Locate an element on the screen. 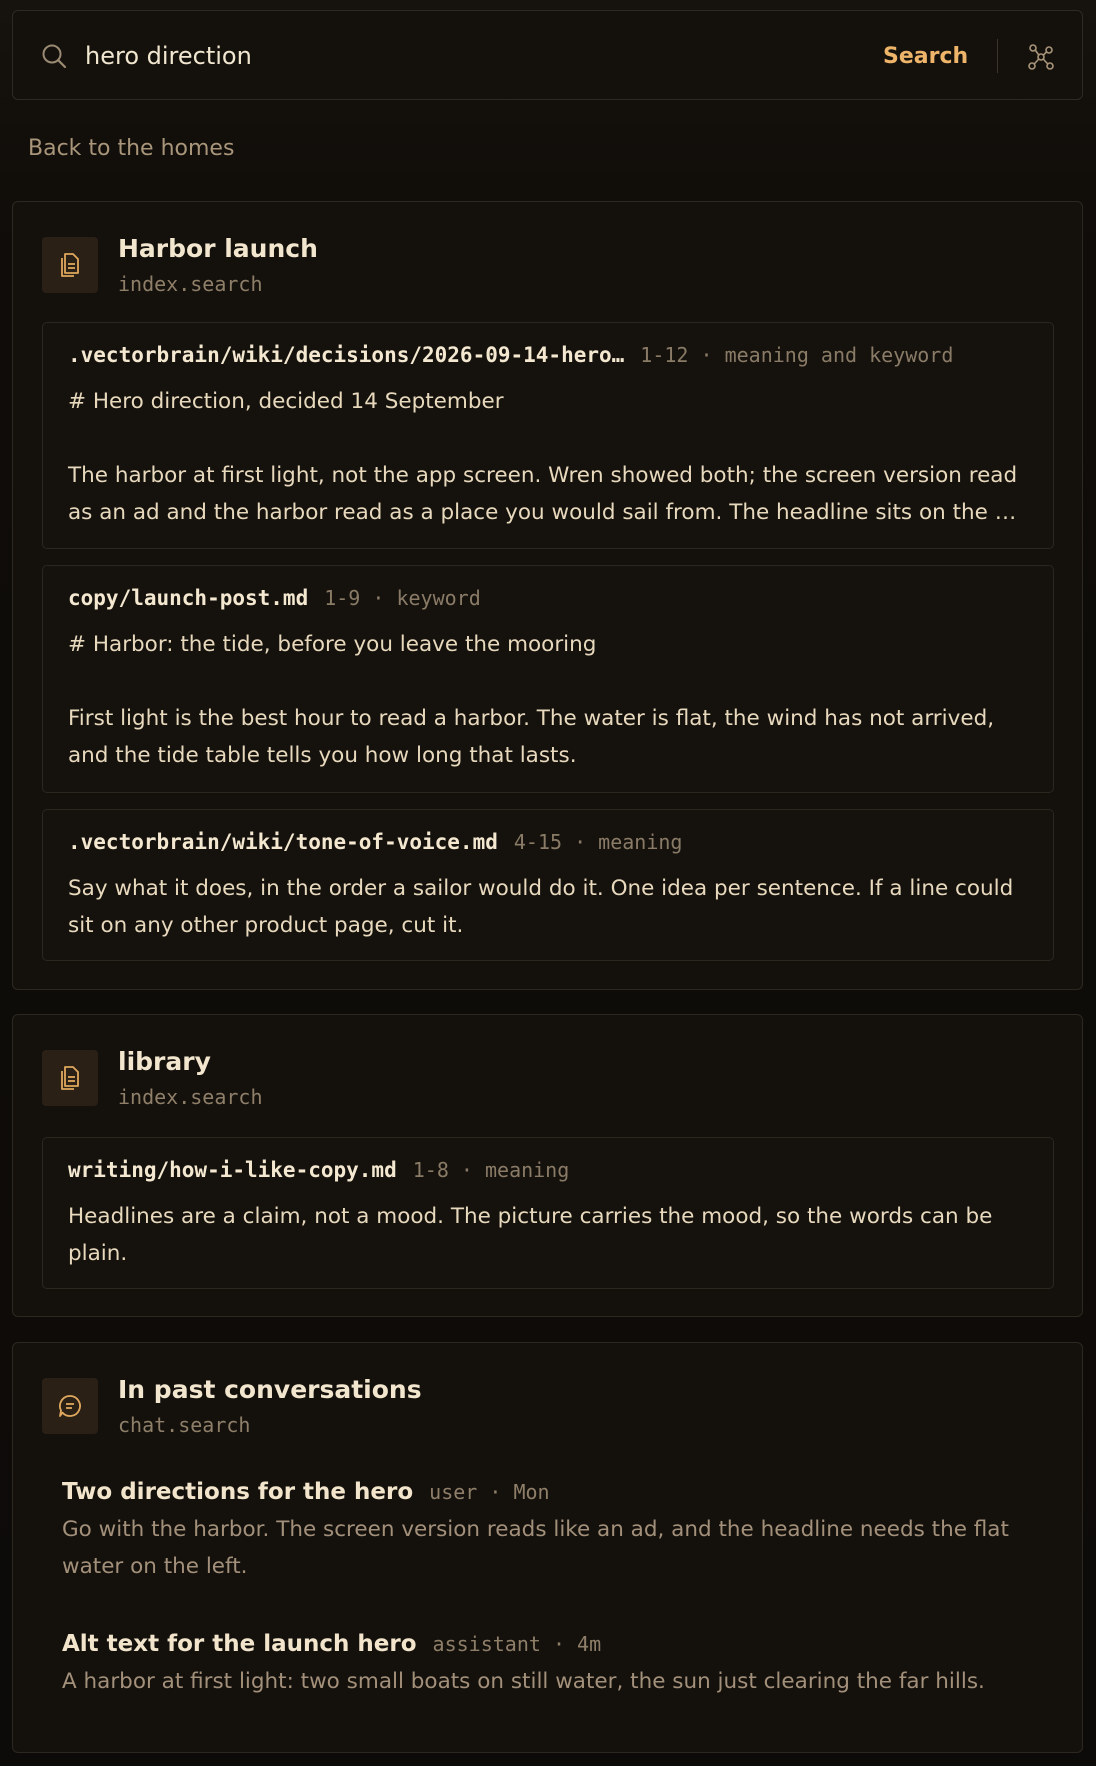  group-title: library is located at coordinates (164, 1061).